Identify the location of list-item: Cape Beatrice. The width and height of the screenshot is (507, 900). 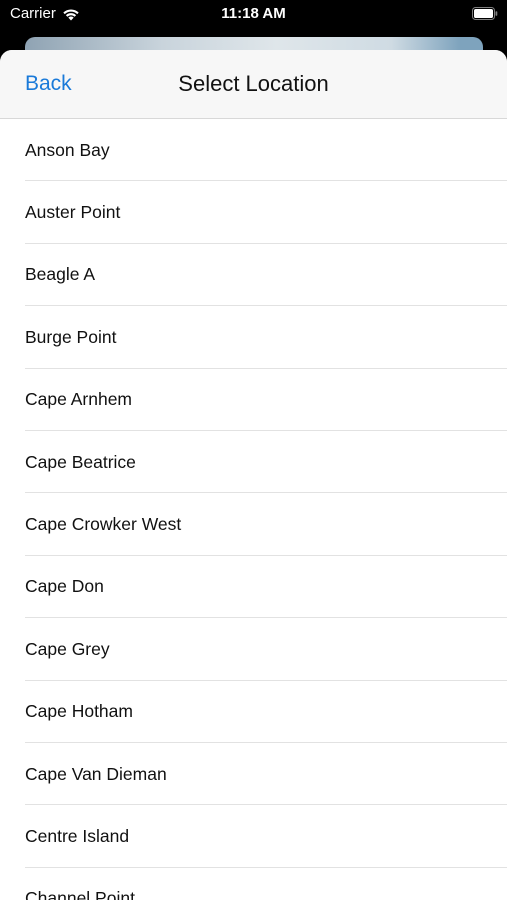
(253, 462).